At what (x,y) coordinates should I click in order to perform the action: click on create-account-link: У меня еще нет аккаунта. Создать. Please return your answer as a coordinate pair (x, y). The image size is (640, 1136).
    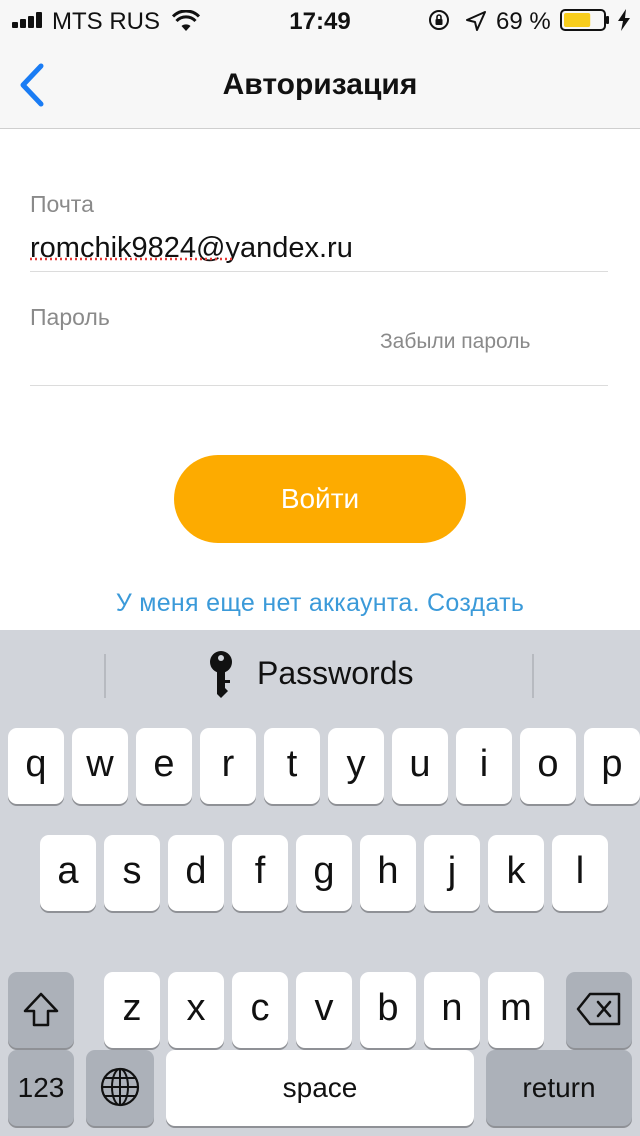
    Looking at the image, I should click on (320, 603).